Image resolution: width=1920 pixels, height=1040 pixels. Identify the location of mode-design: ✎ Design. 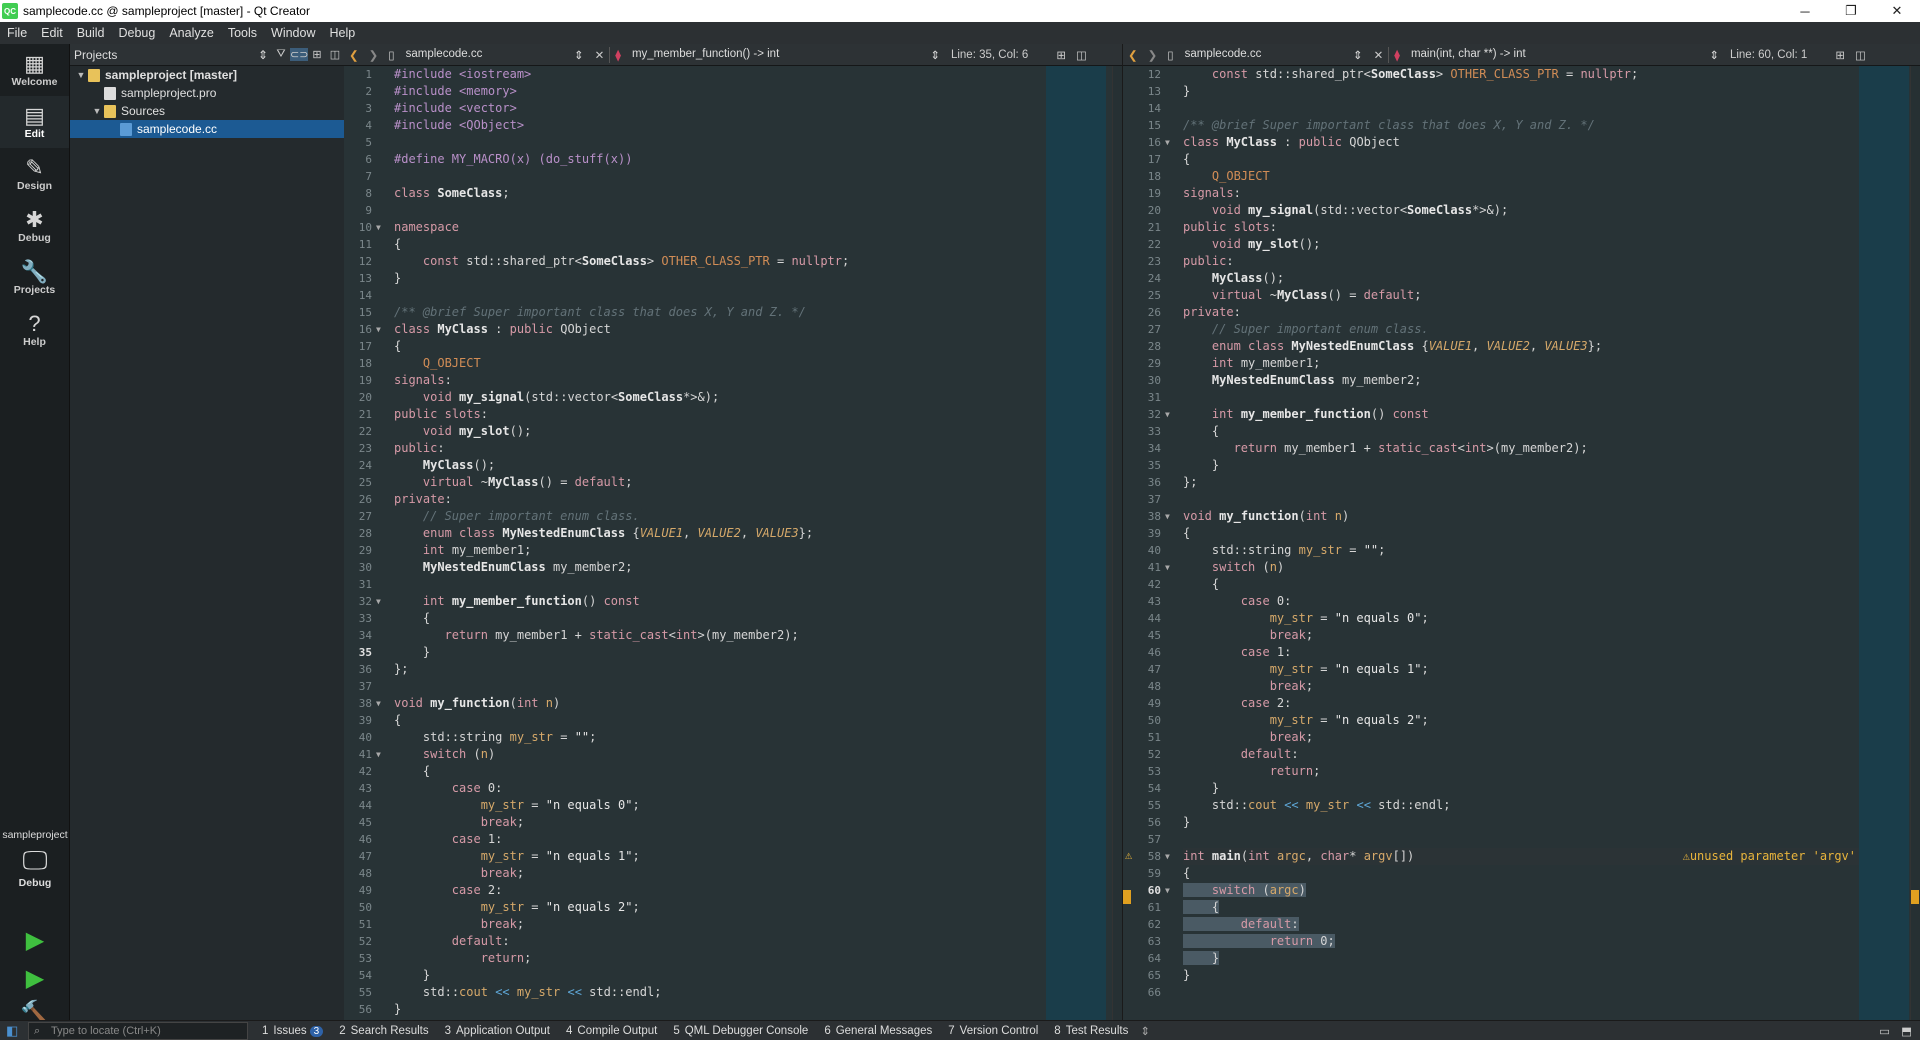
(34, 174).